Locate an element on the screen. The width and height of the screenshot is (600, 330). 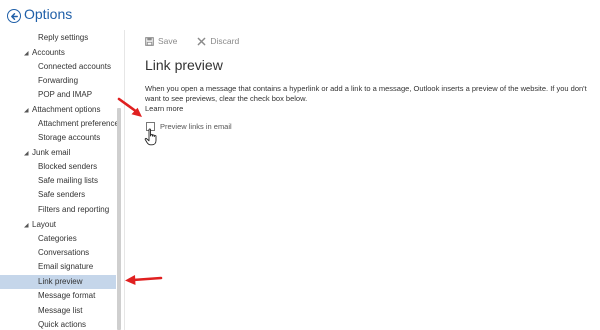
sidebar-item-link-preview: Link preview is located at coordinates (58, 282).